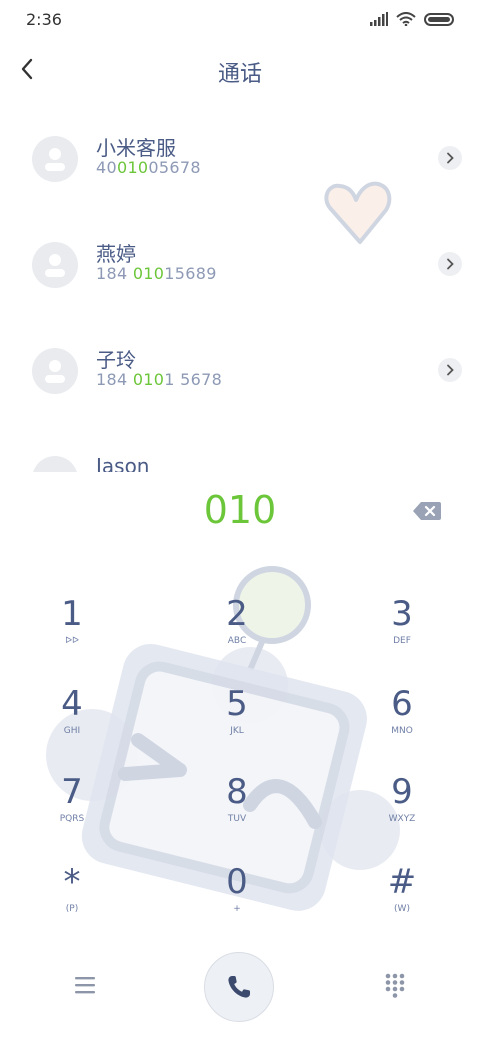 This screenshot has height=1040, width=480. I want to click on status-time: 2:36, so click(44, 19).